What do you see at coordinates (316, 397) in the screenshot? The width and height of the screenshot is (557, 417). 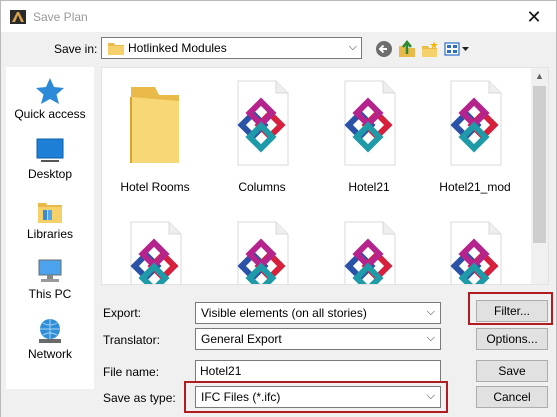 I see `save-as-type-highlight-box` at bounding box center [316, 397].